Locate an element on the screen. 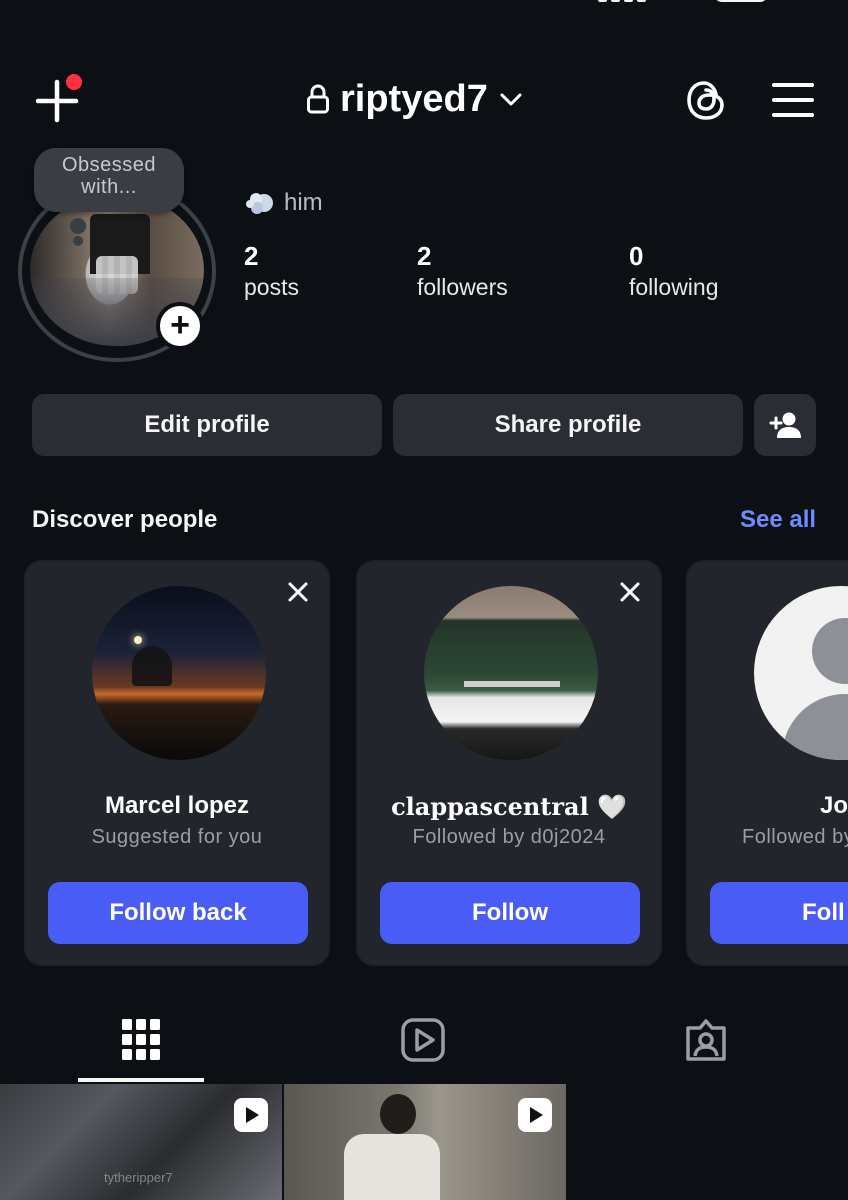 The height and width of the screenshot is (1200, 848). tagged-icon is located at coordinates (706, 1040).